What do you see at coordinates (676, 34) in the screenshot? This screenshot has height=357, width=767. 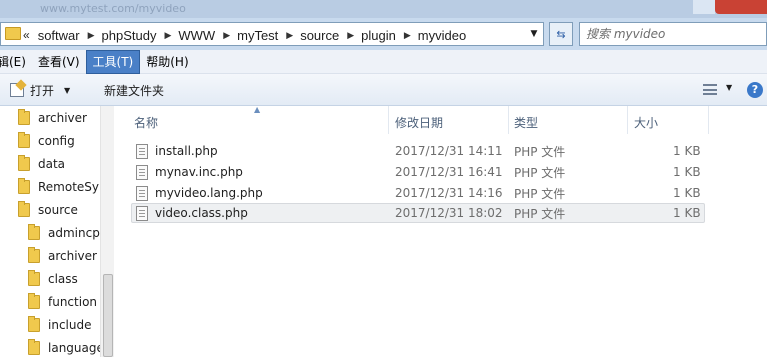 I see `search-input` at bounding box center [676, 34].